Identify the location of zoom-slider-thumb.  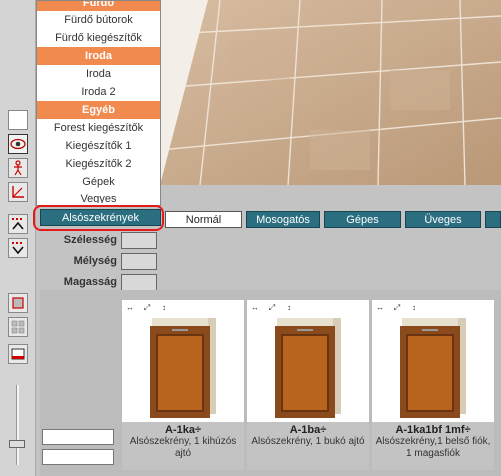
(17, 444).